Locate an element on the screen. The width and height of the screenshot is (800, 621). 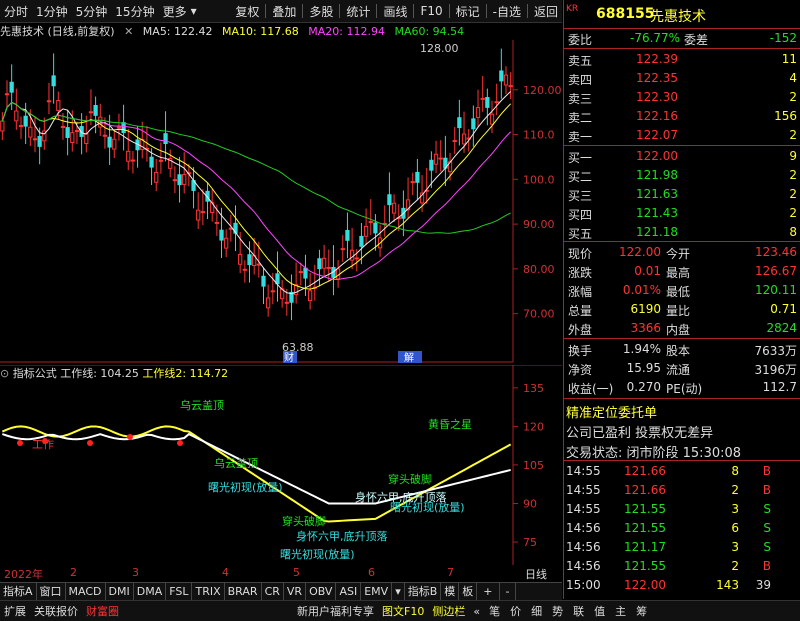
ask-price: 122.35 is located at coordinates (657, 78).